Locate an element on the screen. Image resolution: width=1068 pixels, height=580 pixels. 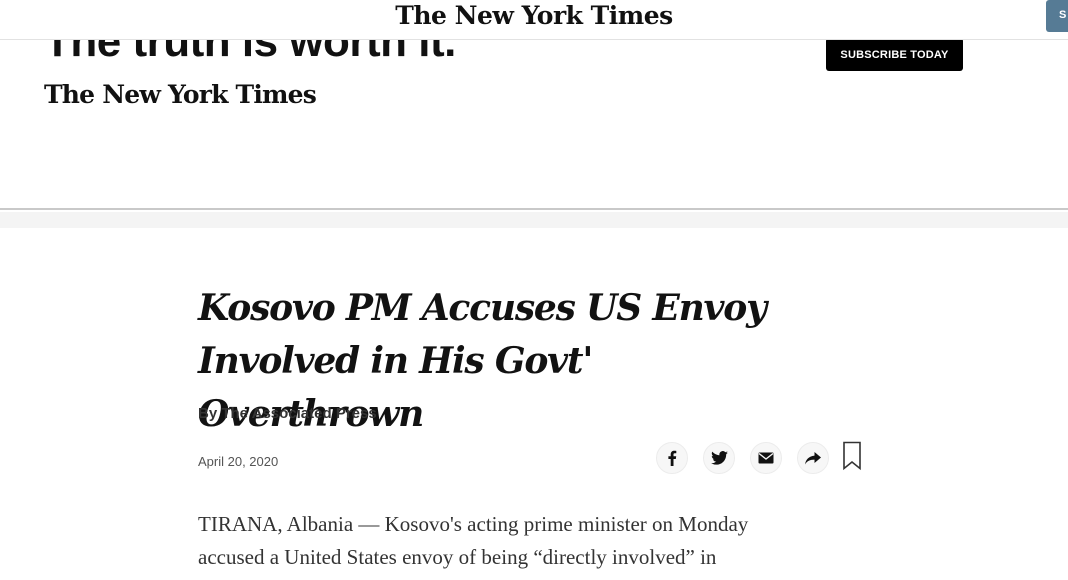
article-date: April 20, 2020 is located at coordinates (238, 461).